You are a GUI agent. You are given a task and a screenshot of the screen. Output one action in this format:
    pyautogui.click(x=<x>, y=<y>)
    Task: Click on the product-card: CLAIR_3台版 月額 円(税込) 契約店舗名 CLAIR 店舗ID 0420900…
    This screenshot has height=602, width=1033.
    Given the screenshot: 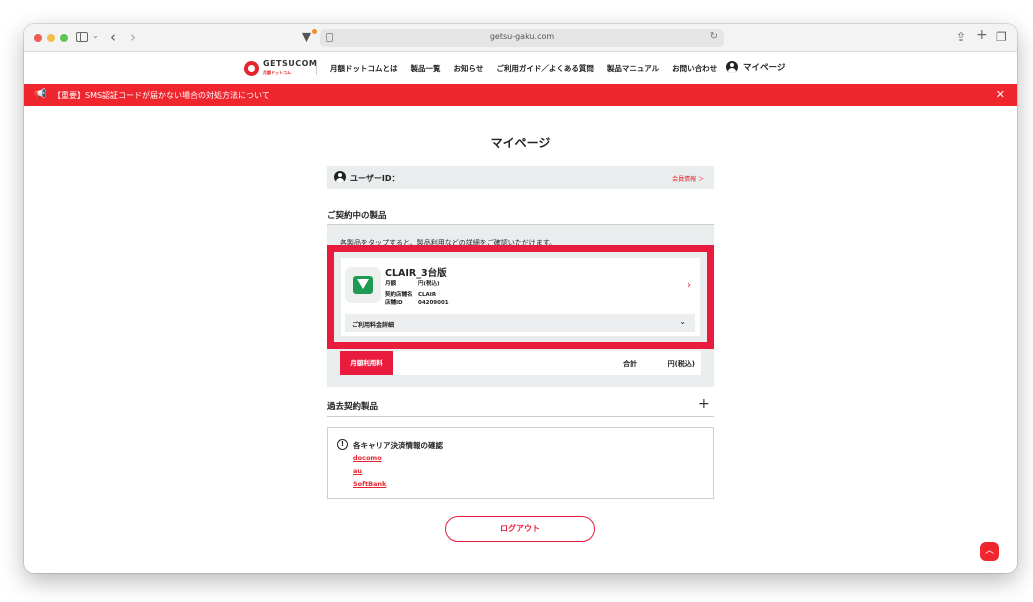 What is the action you would take?
    pyautogui.click(x=520, y=297)
    